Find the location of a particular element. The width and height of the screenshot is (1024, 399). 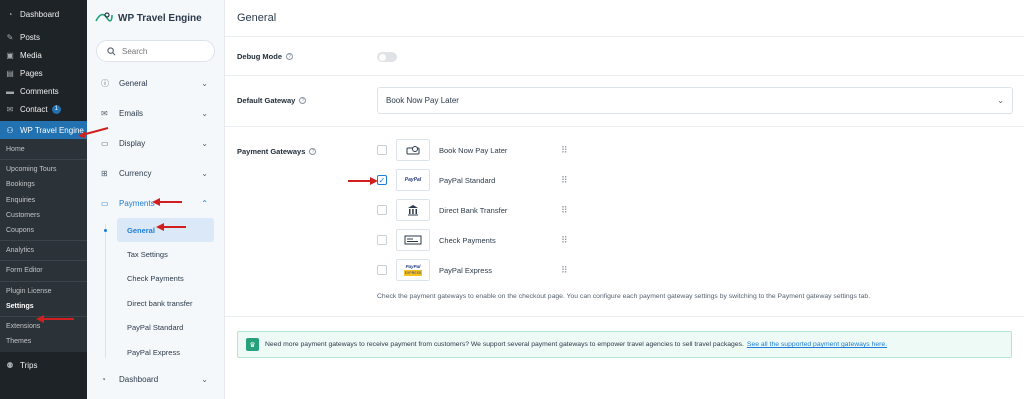

chevron-up-icon: ⌃ is located at coordinates (204, 203).